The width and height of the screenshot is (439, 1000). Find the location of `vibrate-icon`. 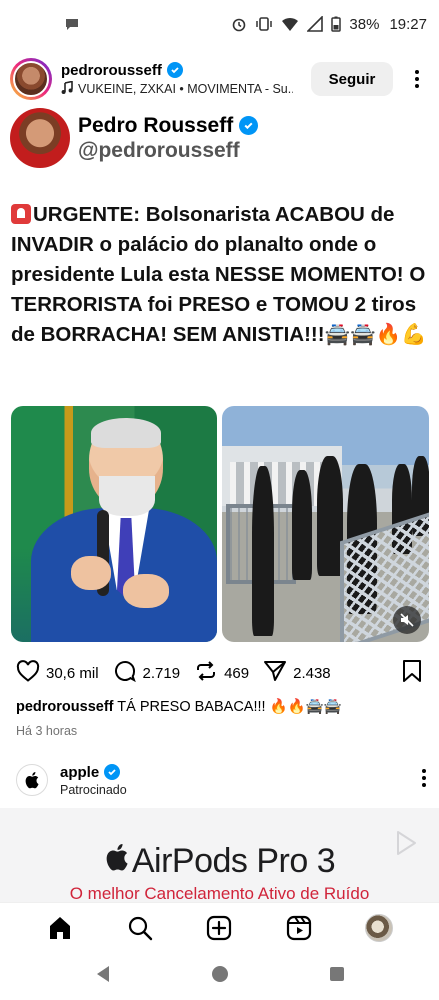

vibrate-icon is located at coordinates (264, 24).